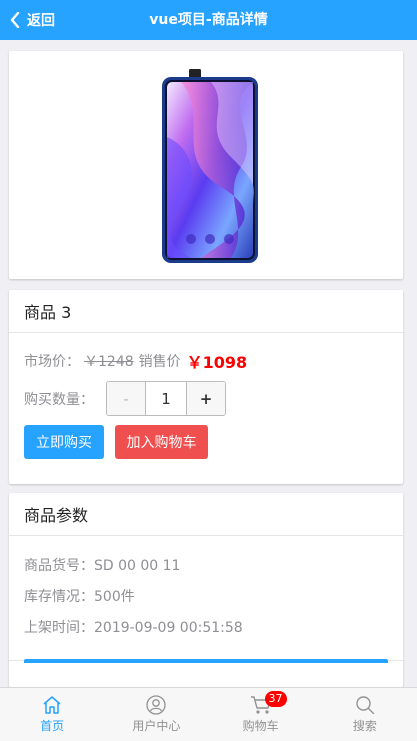 The height and width of the screenshot is (741, 417). Describe the element at coordinates (52, 362) in the screenshot. I see `market-price-label: 市场价：` at that location.